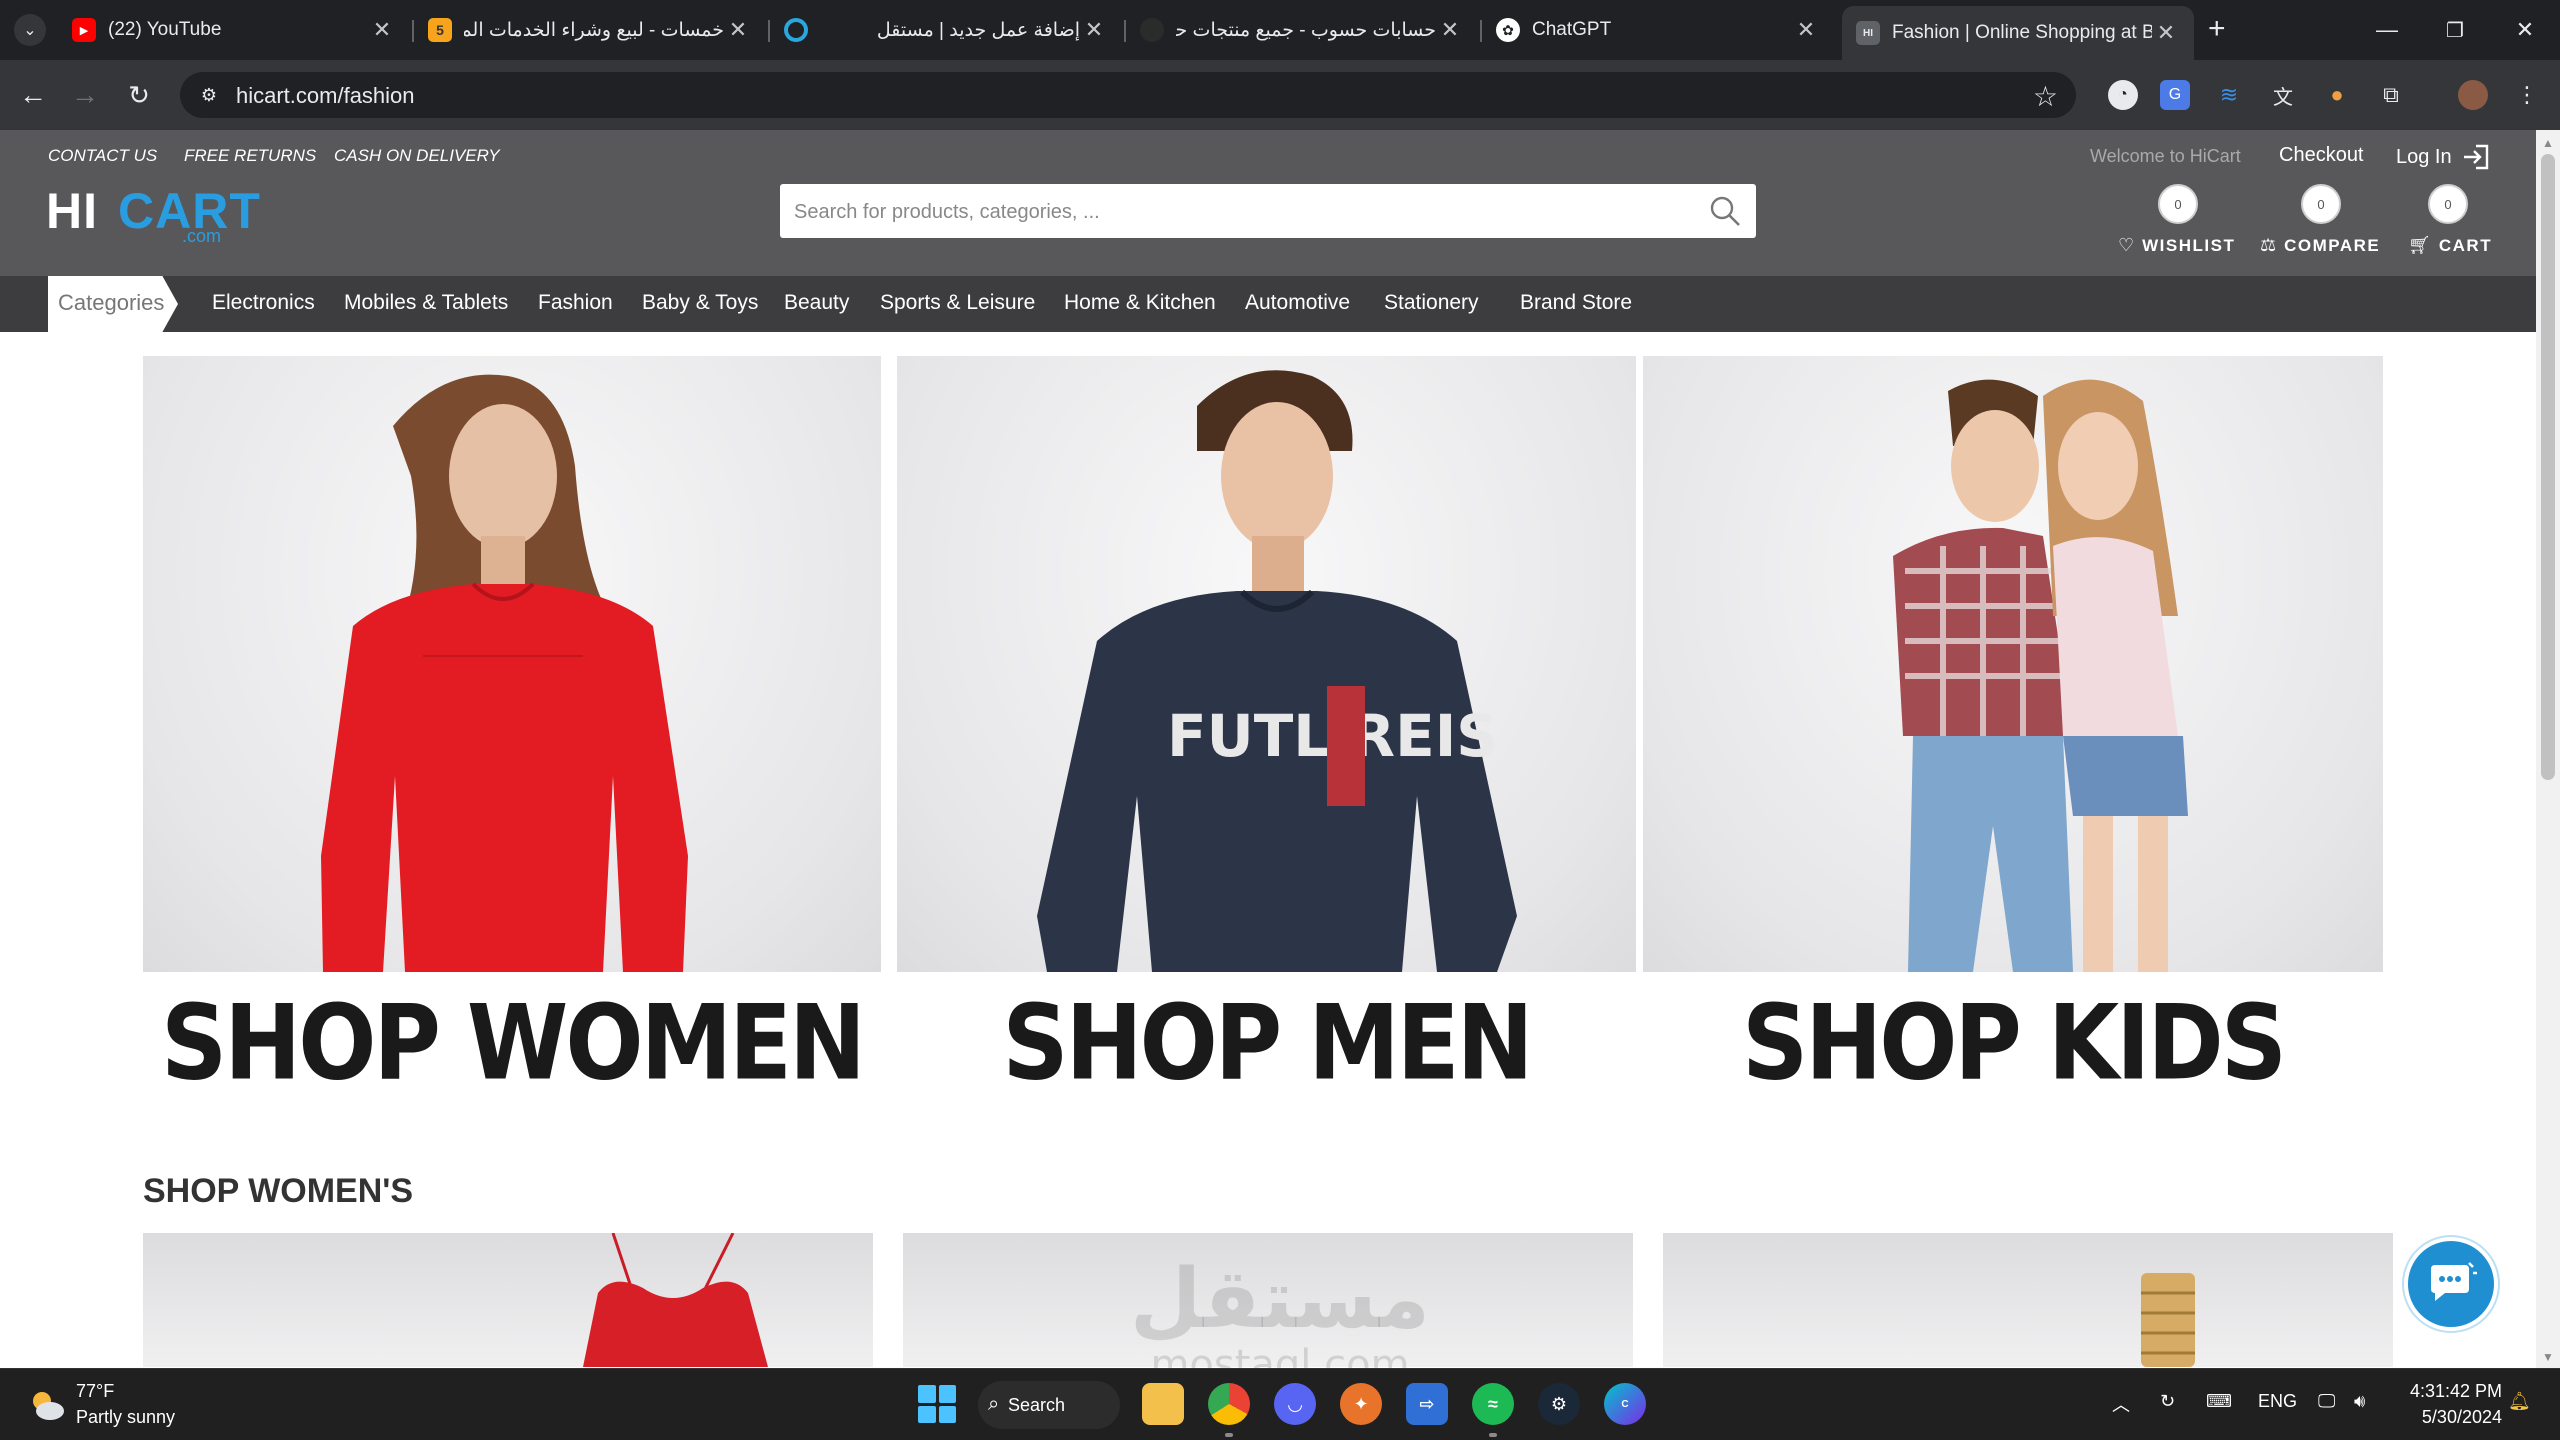 Image resolution: width=2560 pixels, height=1440 pixels. What do you see at coordinates (2548, 467) in the screenshot?
I see `scroll-thumb` at bounding box center [2548, 467].